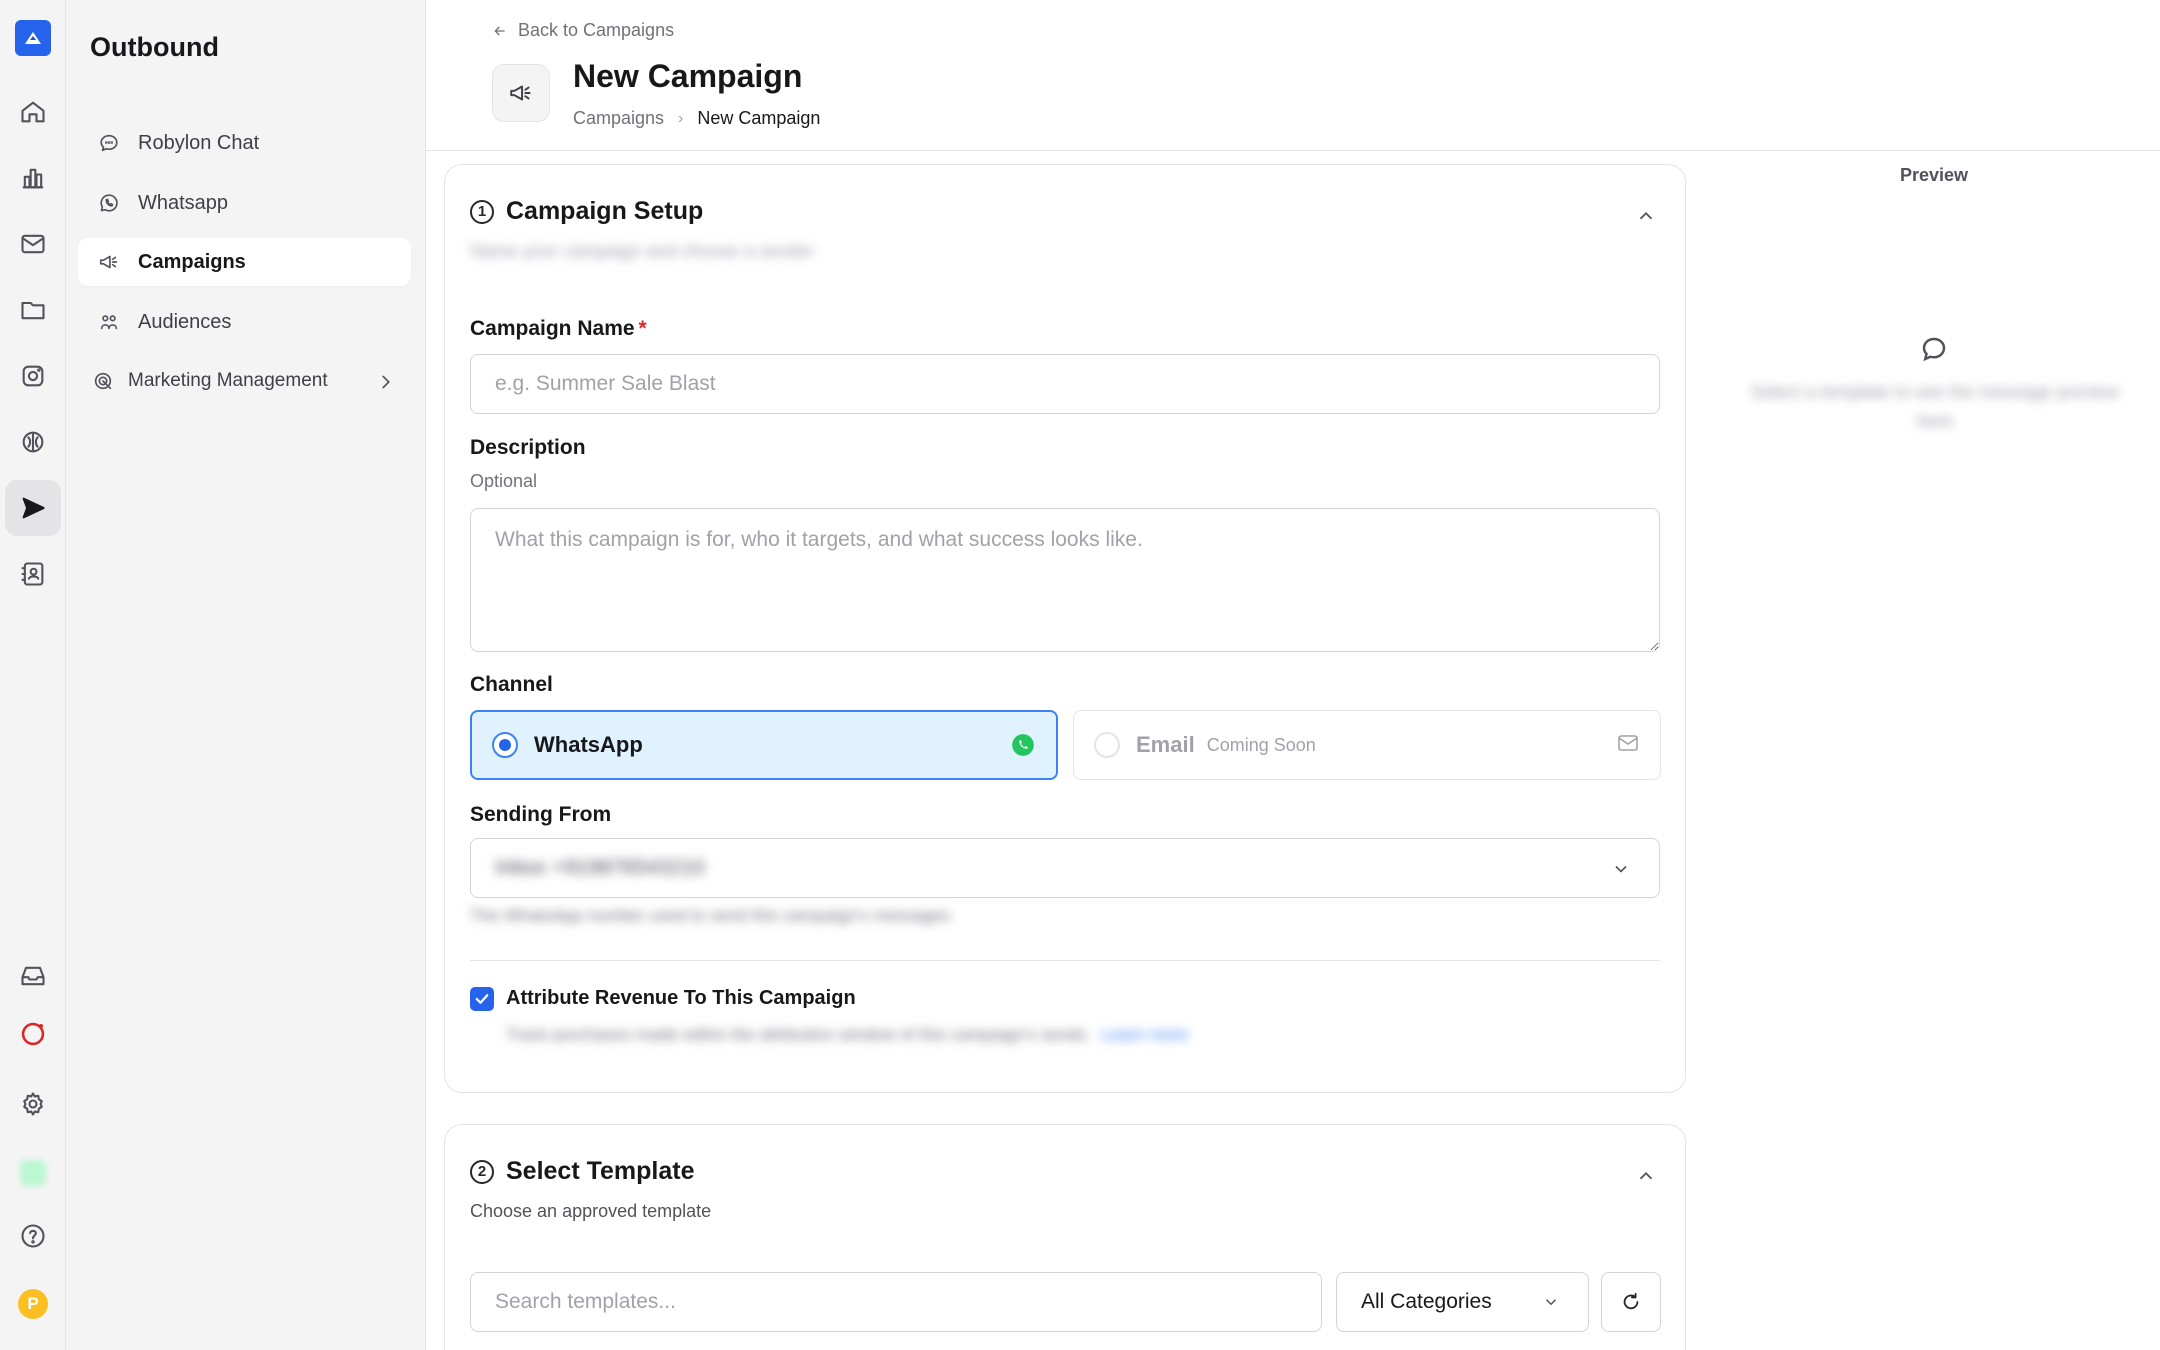 The image size is (2160, 1350). Describe the element at coordinates (109, 143) in the screenshot. I see `chat-bubble-icon` at that location.